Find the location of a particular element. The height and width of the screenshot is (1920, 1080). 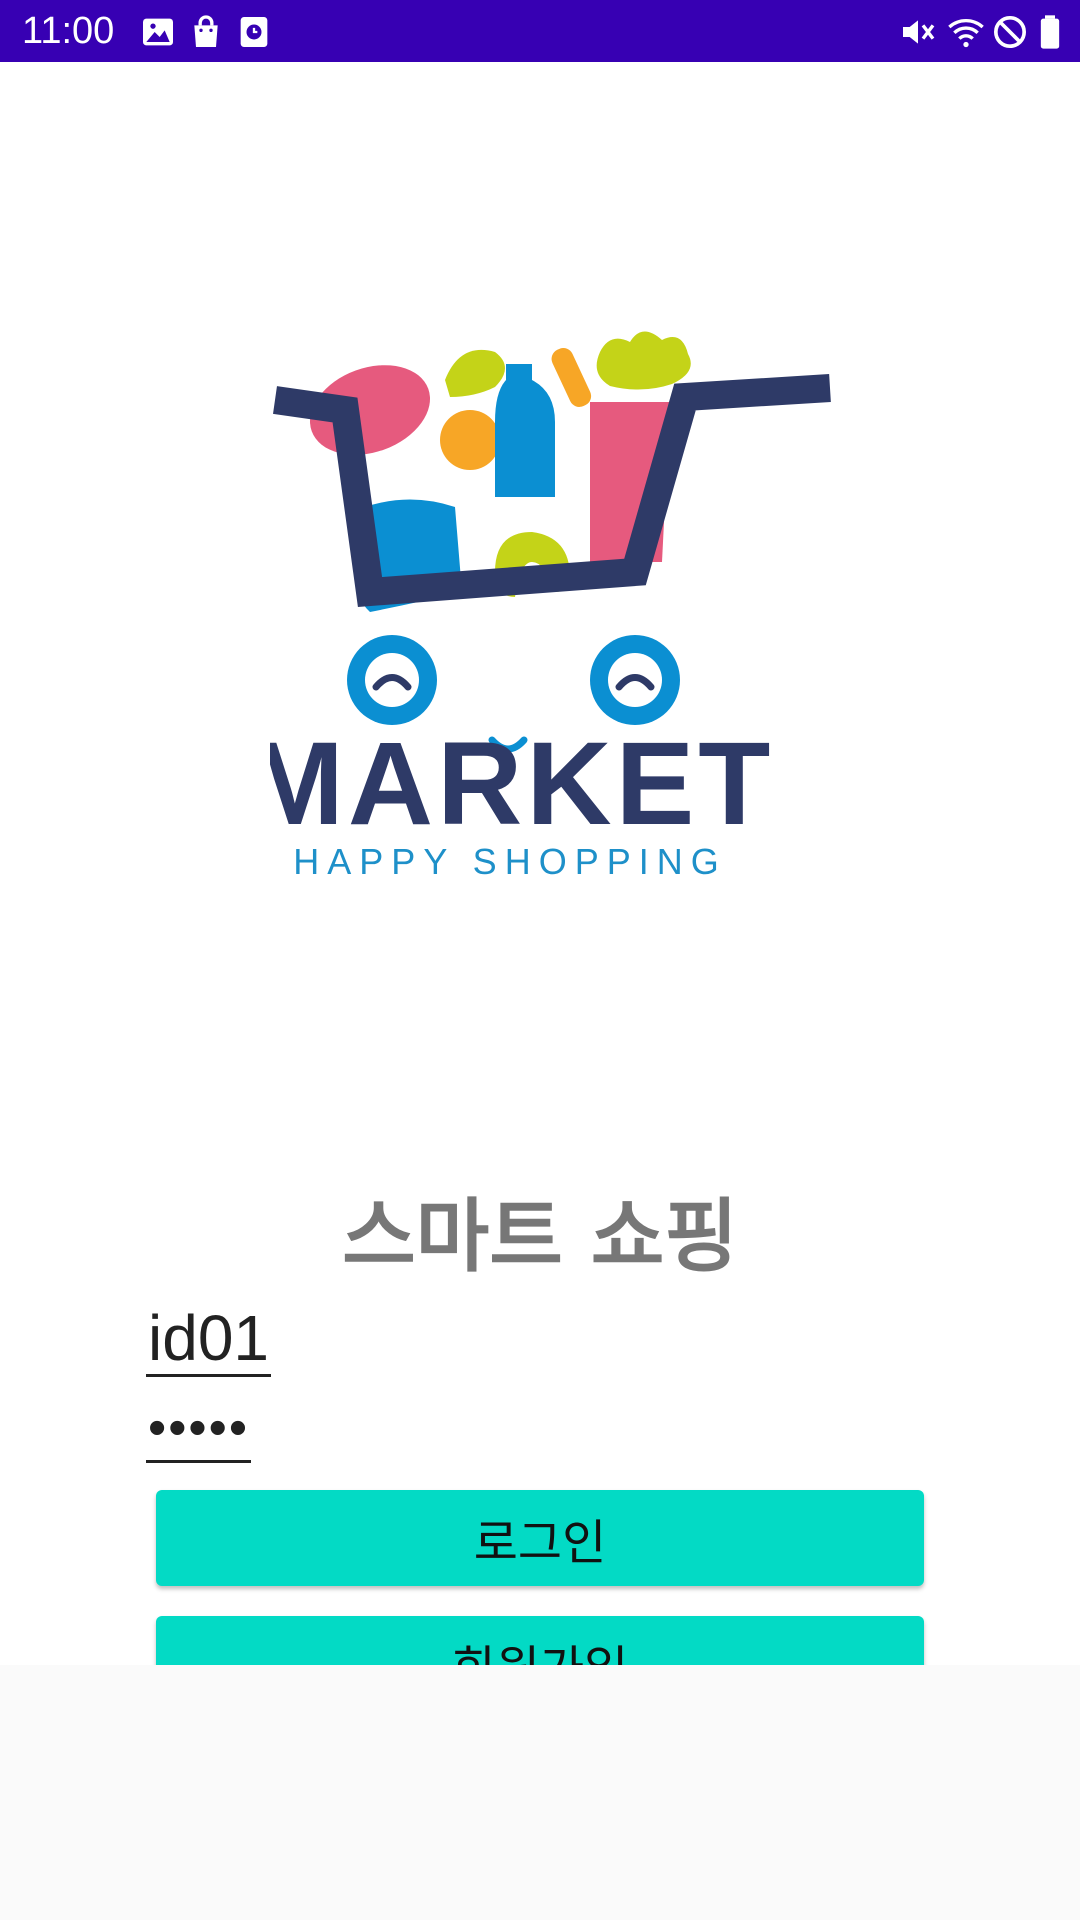

do-not-disturb-icon is located at coordinates (1010, 32).